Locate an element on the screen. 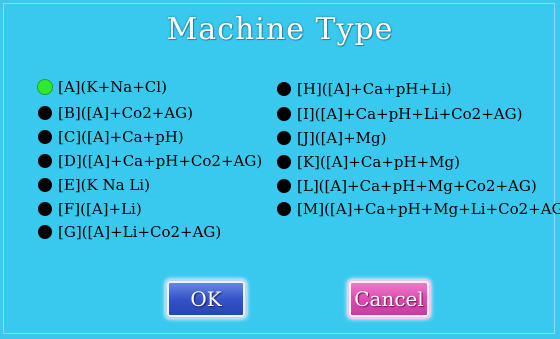 The image size is (560, 339). option-h: [H]([A]+Ca+pH+Li) is located at coordinates (364, 89).